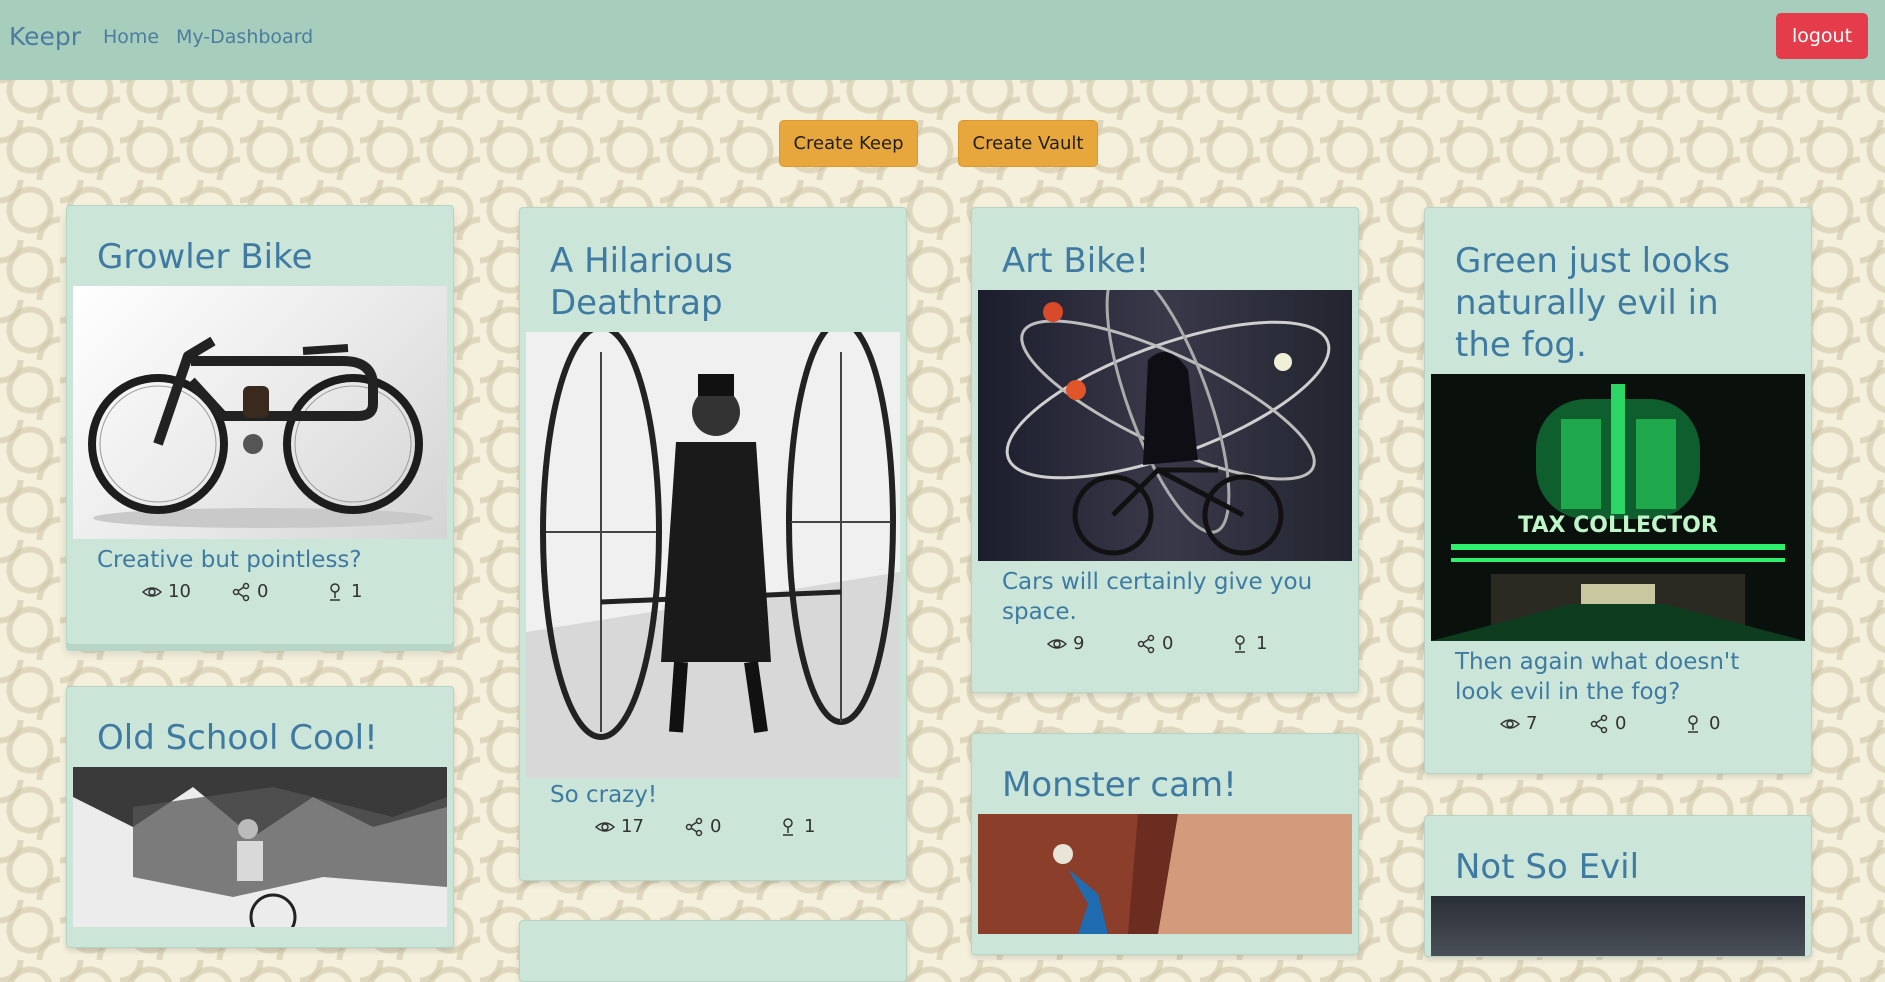  Describe the element at coordinates (1822, 36) in the screenshot. I see `logout-button: logout` at that location.